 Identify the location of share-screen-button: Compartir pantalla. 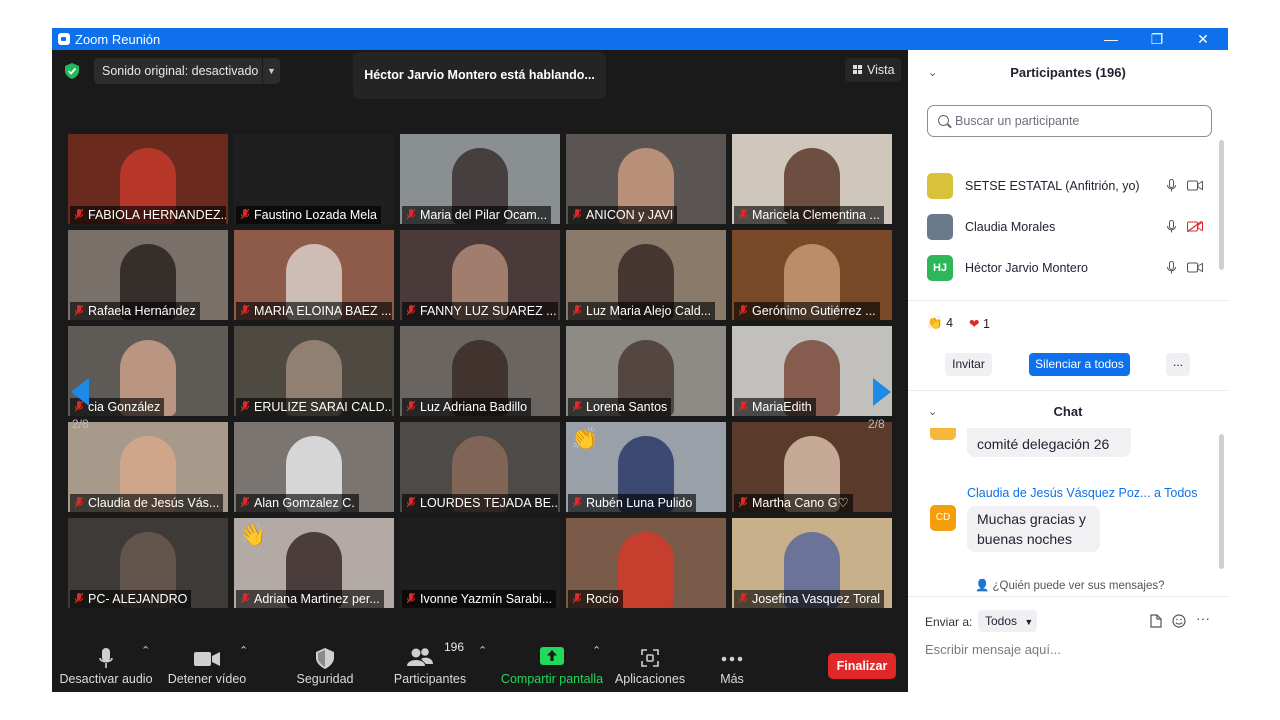
(552, 664).